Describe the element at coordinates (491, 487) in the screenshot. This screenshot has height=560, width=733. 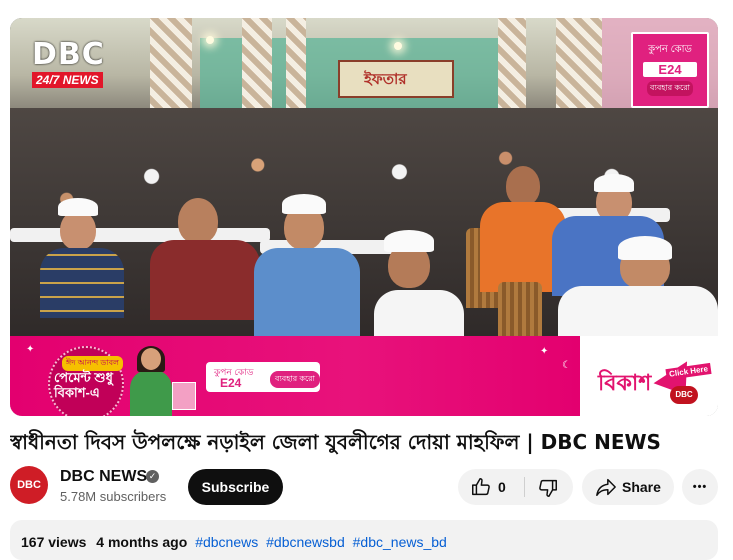
I see `like-button: 0` at that location.